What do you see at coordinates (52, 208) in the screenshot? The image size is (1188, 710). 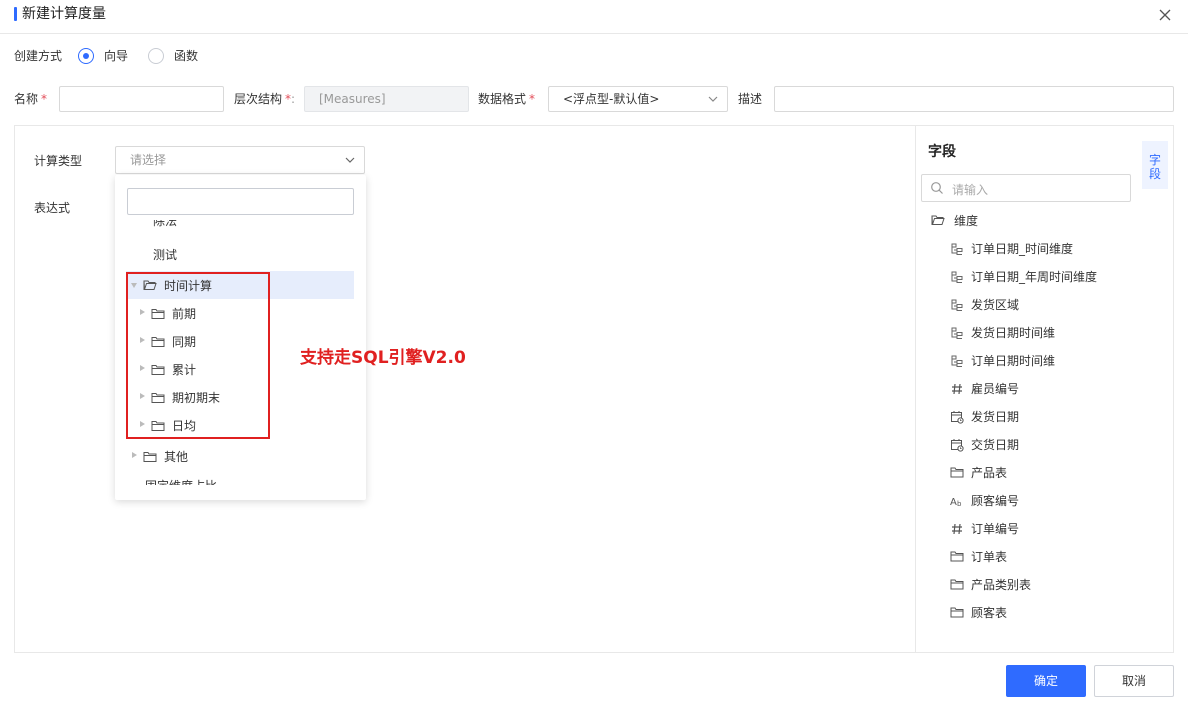 I see `expression-label: 表达式` at bounding box center [52, 208].